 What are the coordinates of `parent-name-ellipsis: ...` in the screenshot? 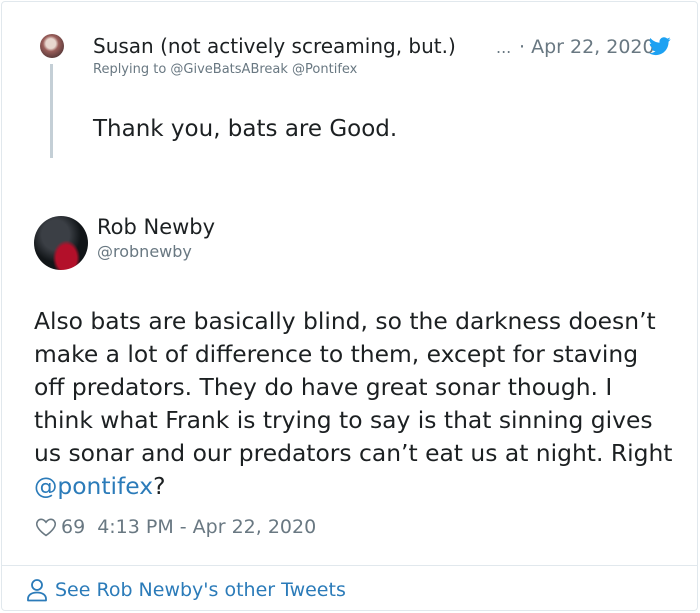 It's located at (504, 47).